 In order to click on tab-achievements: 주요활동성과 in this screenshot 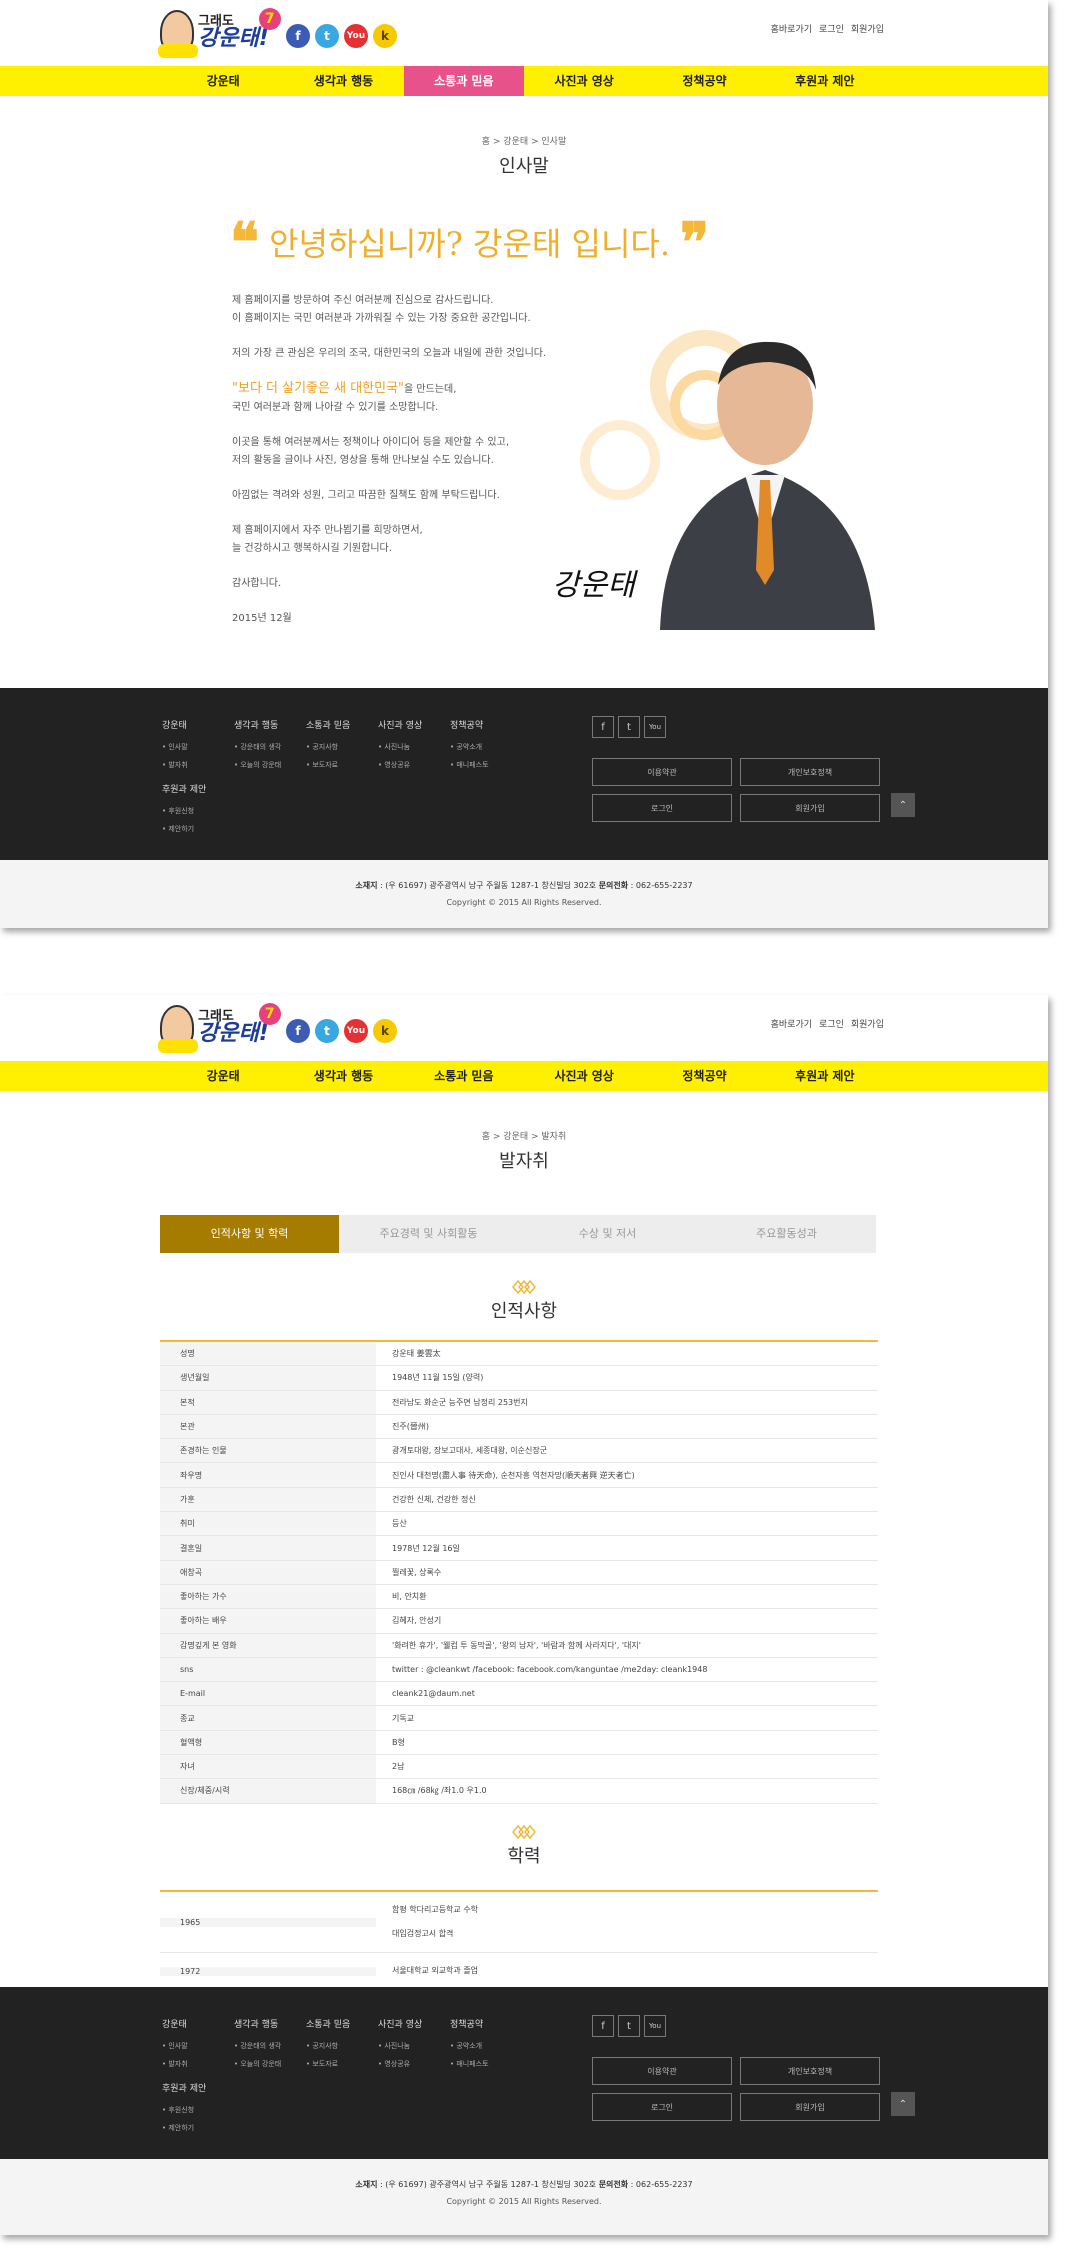, I will do `click(786, 1234)`.